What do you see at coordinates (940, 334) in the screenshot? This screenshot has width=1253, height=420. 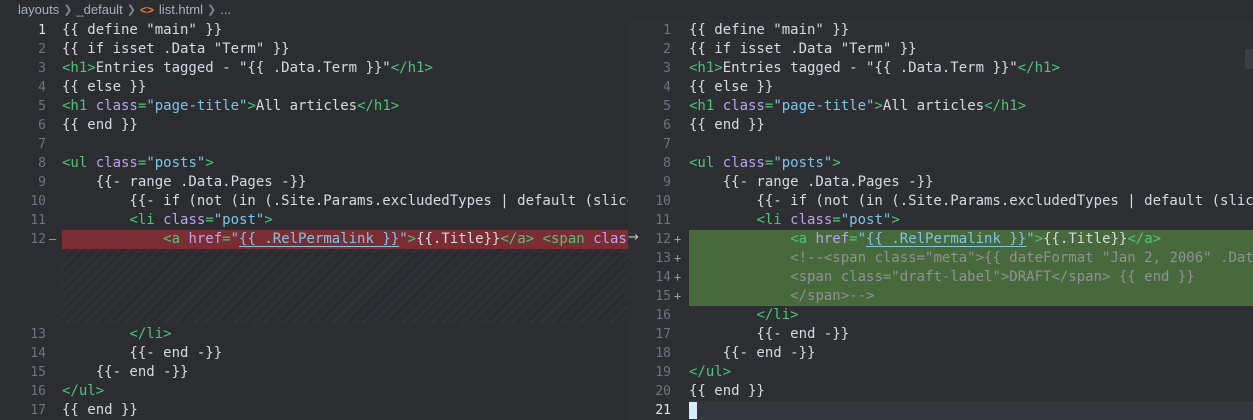 I see `code-line: 17 {{- end -}}` at bounding box center [940, 334].